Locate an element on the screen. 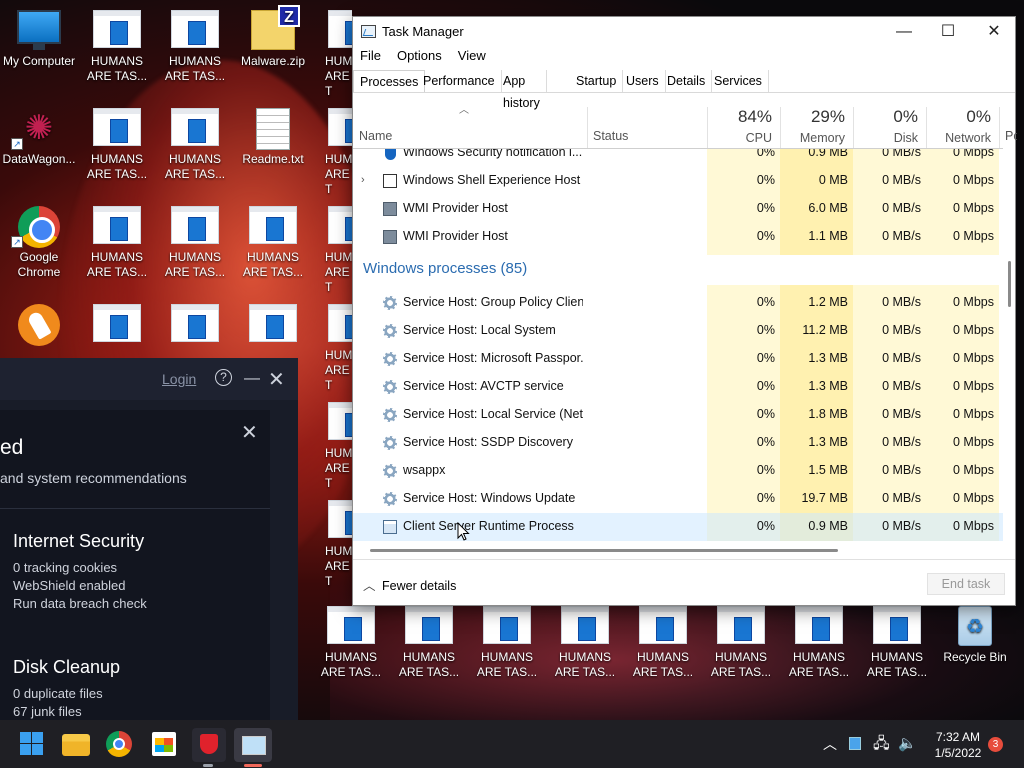 The height and width of the screenshot is (768, 1024). horizontal-scrollbar is located at coordinates (604, 550).